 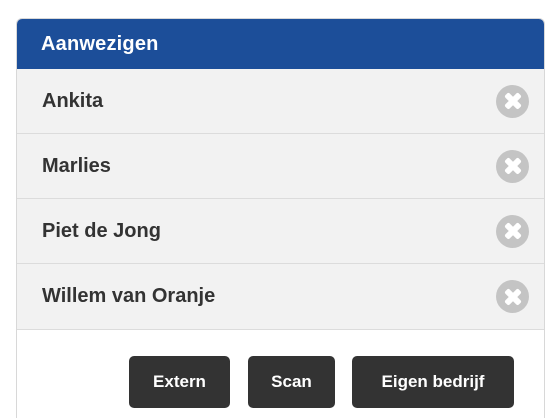 I want to click on scan-button: Scan, so click(x=291, y=382).